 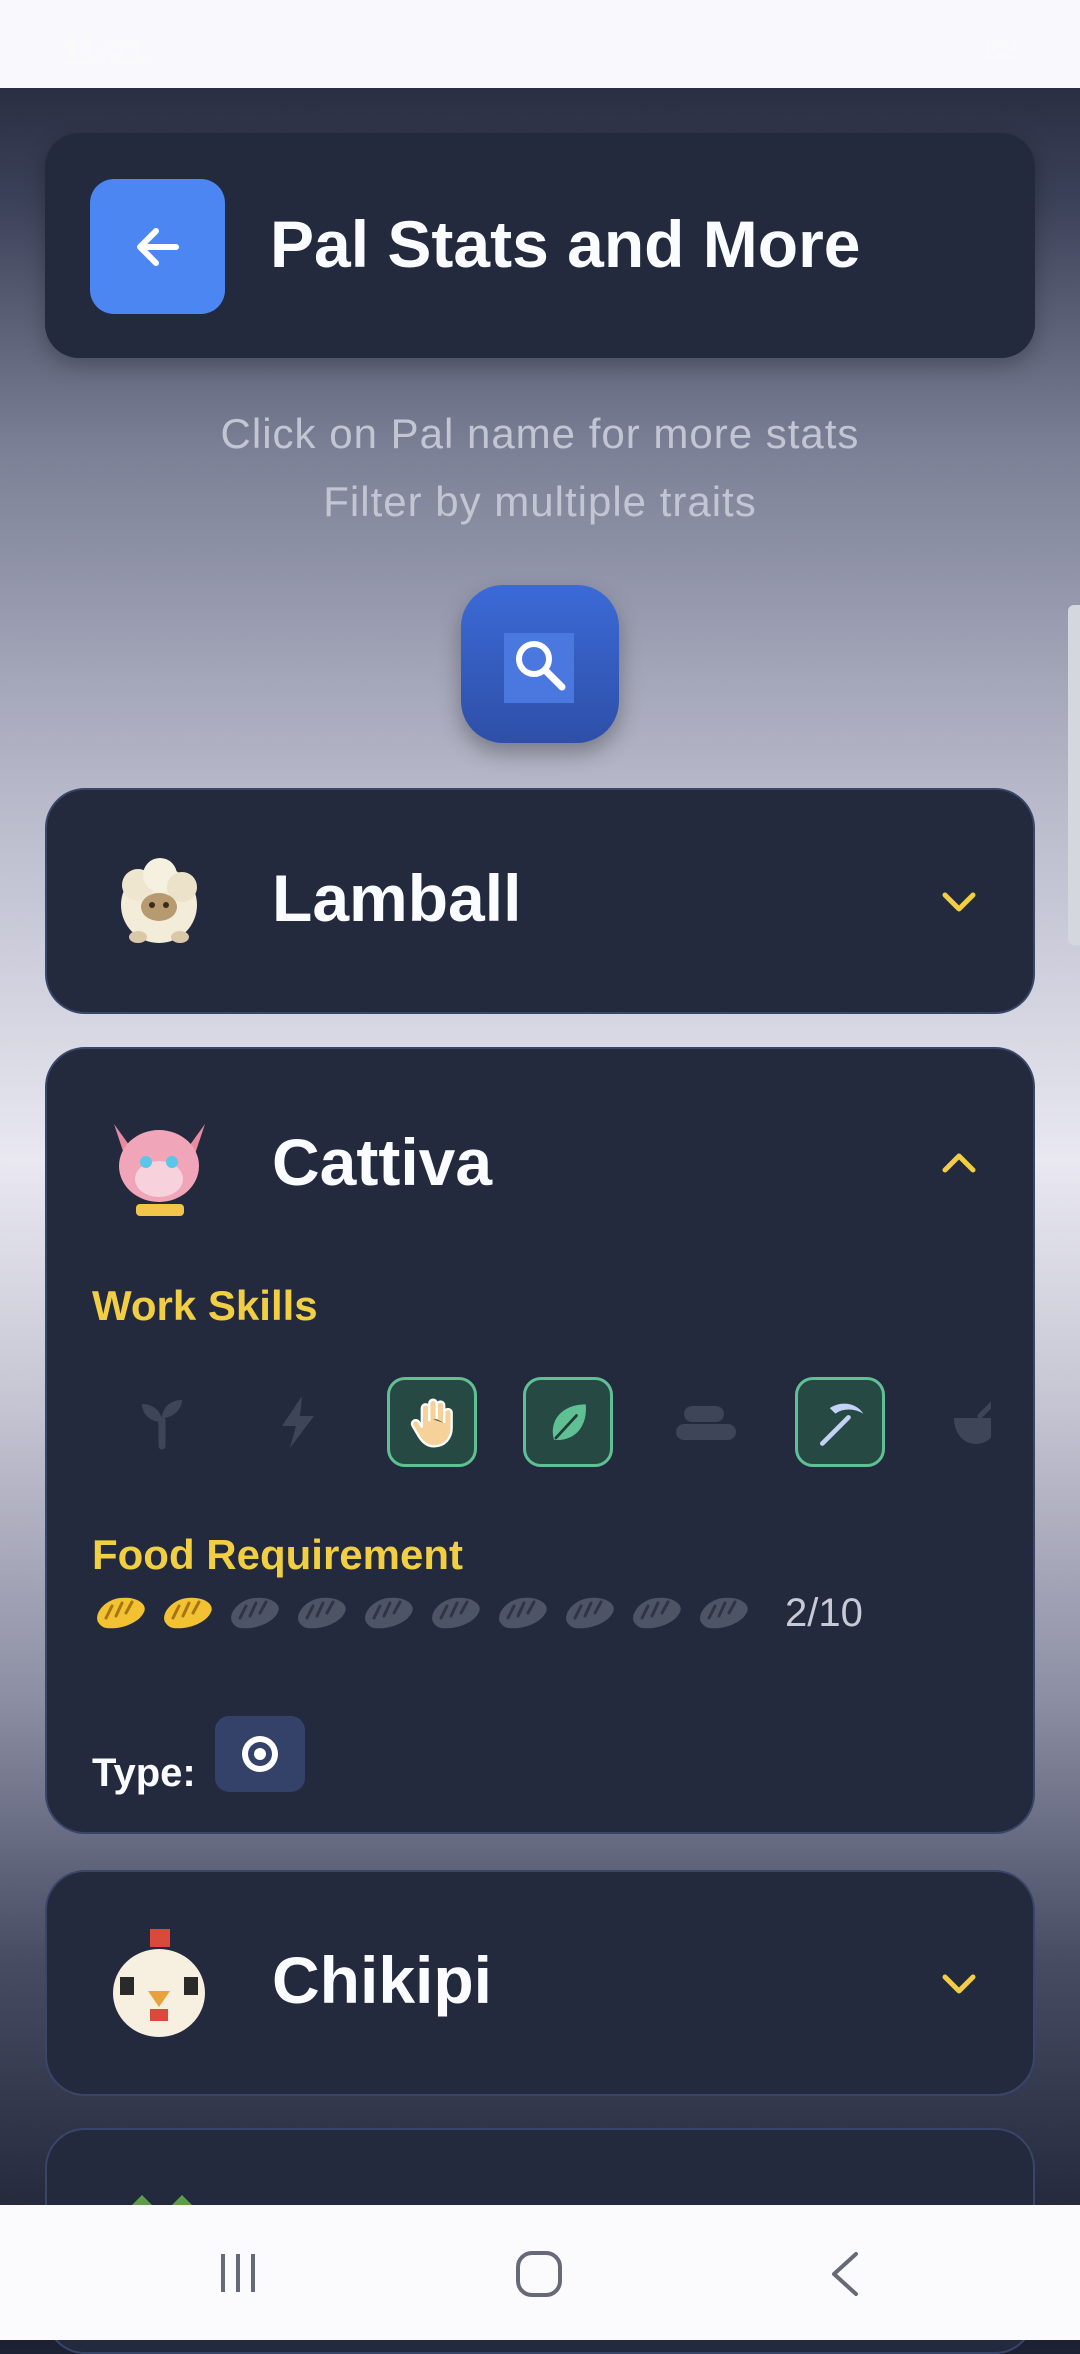 I want to click on hint-text-stats: Click on Pal name for more stats, so click(x=540, y=433).